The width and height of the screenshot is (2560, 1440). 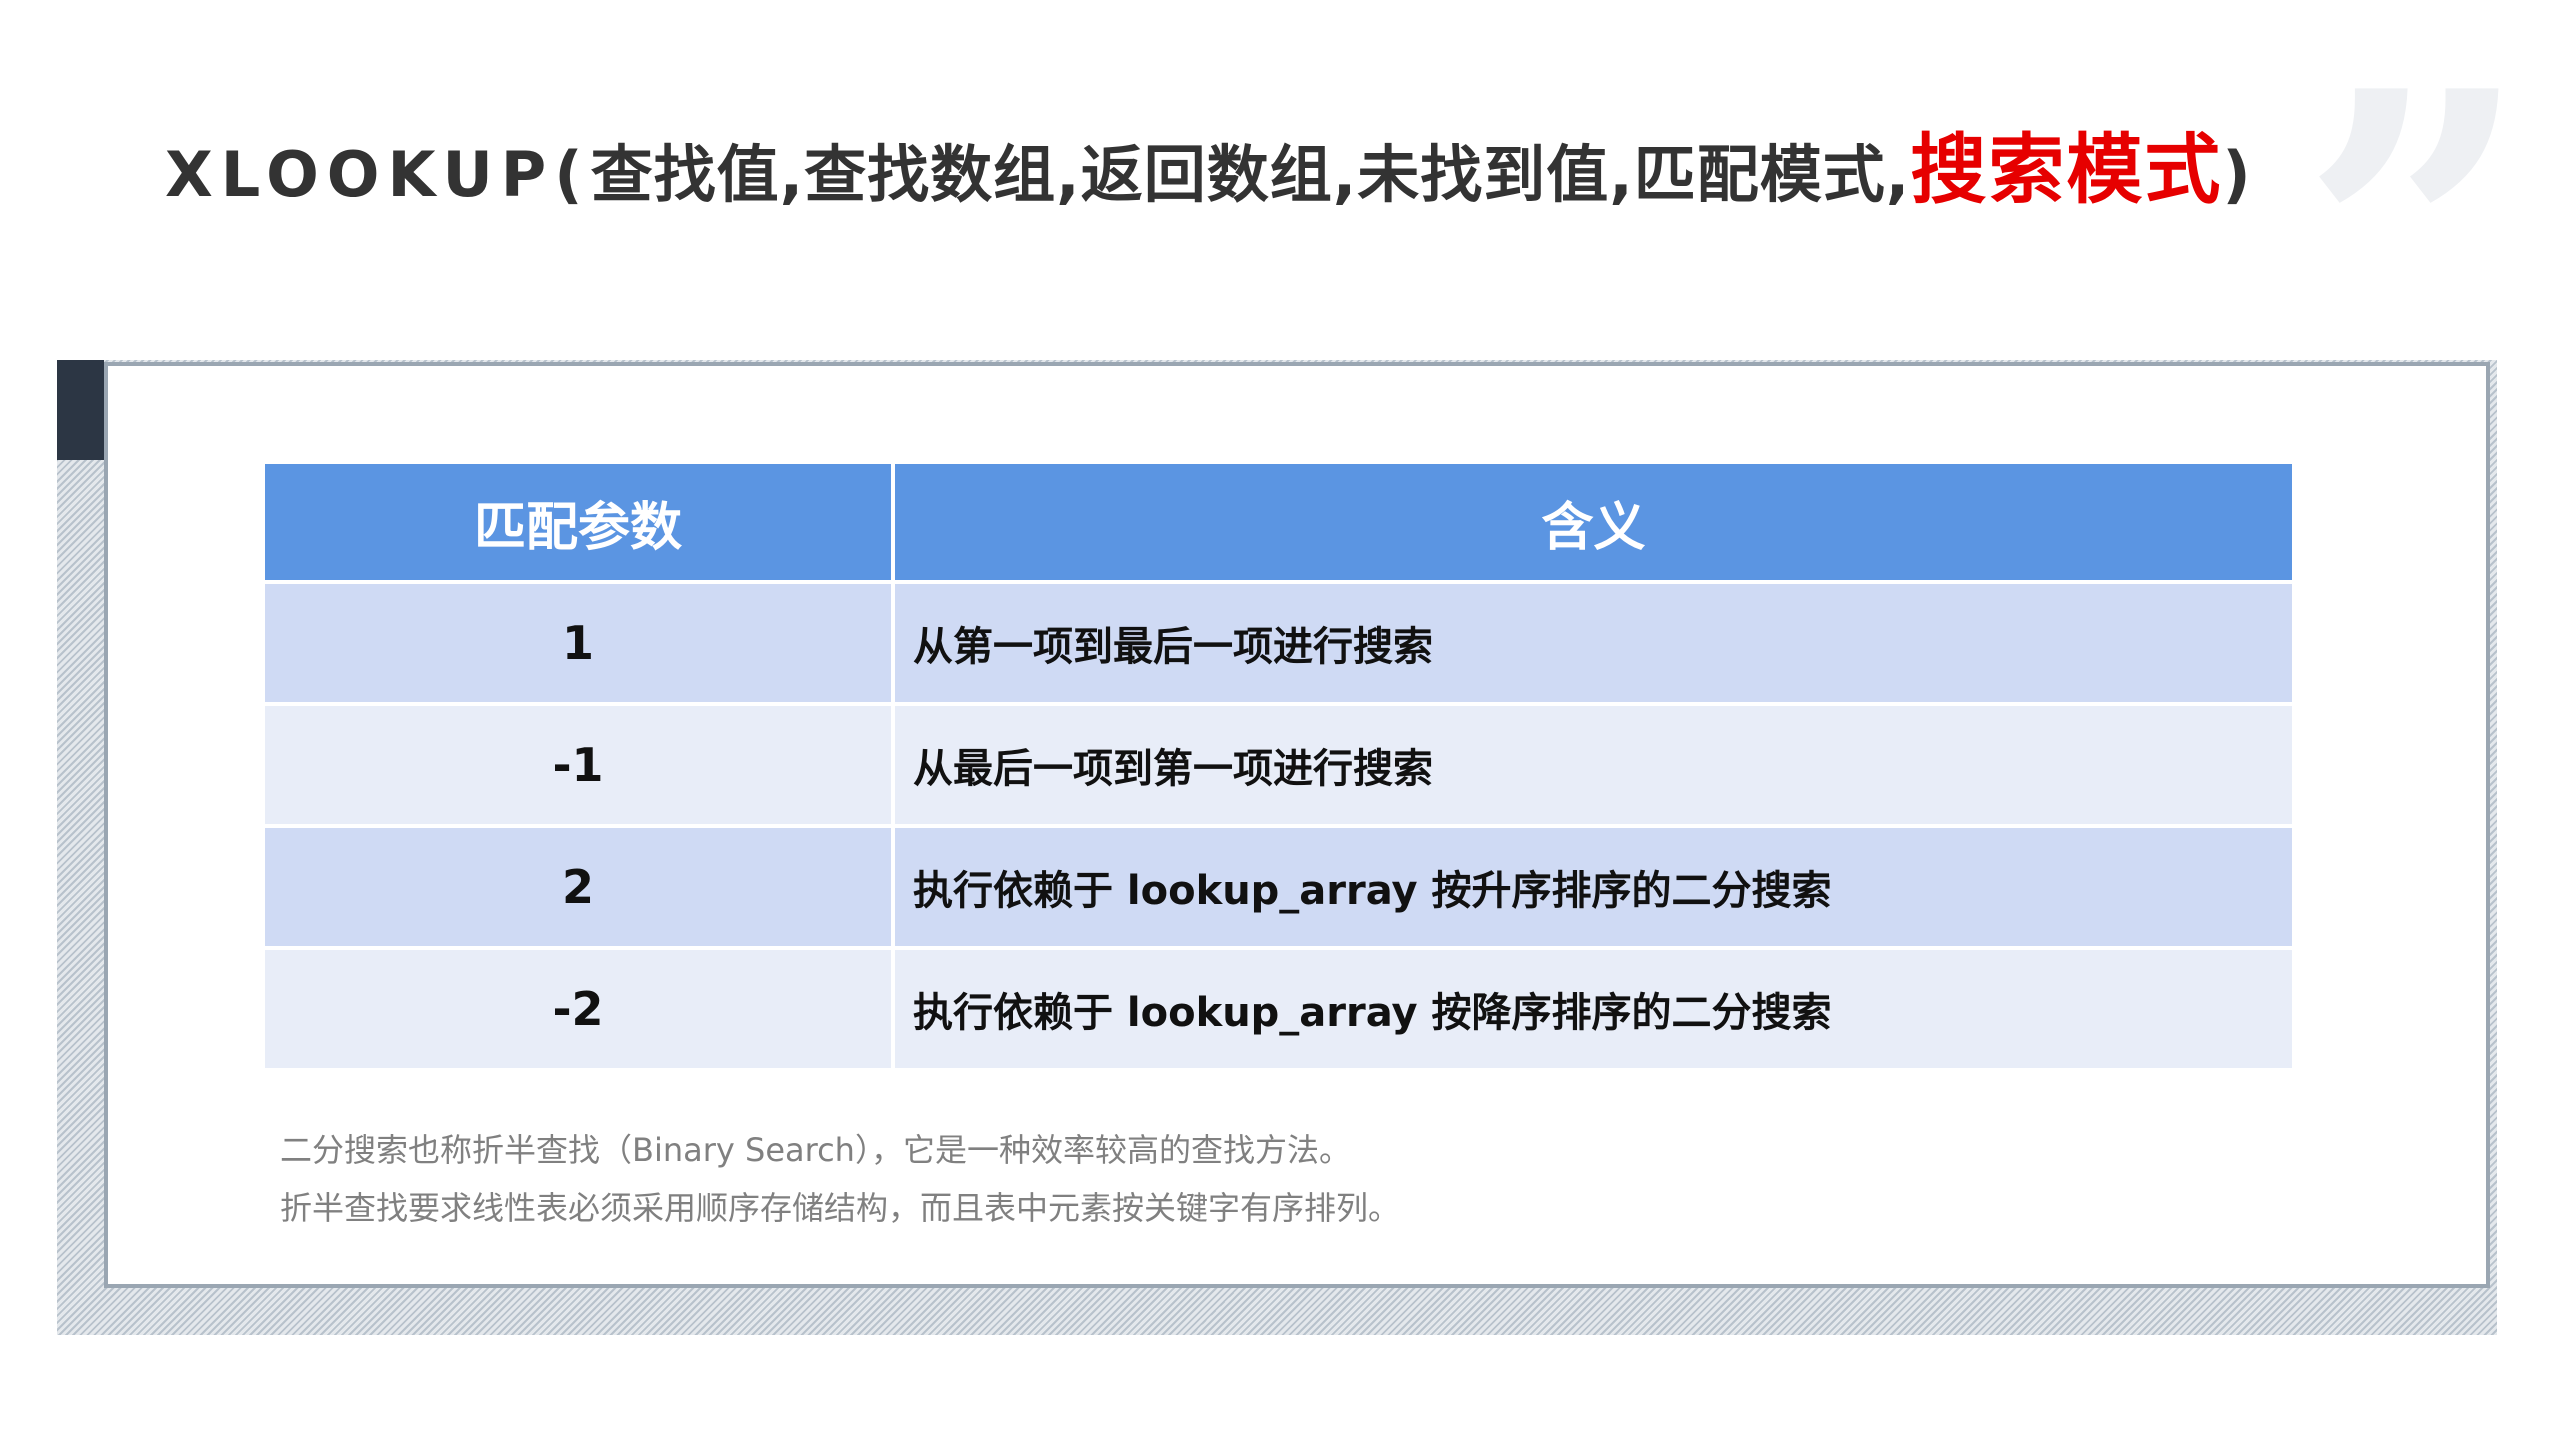 I want to click on meaning-cell: 执行依赖于 lookup_array 按降序排序的二分搜索, so click(x=1593, y=1011).